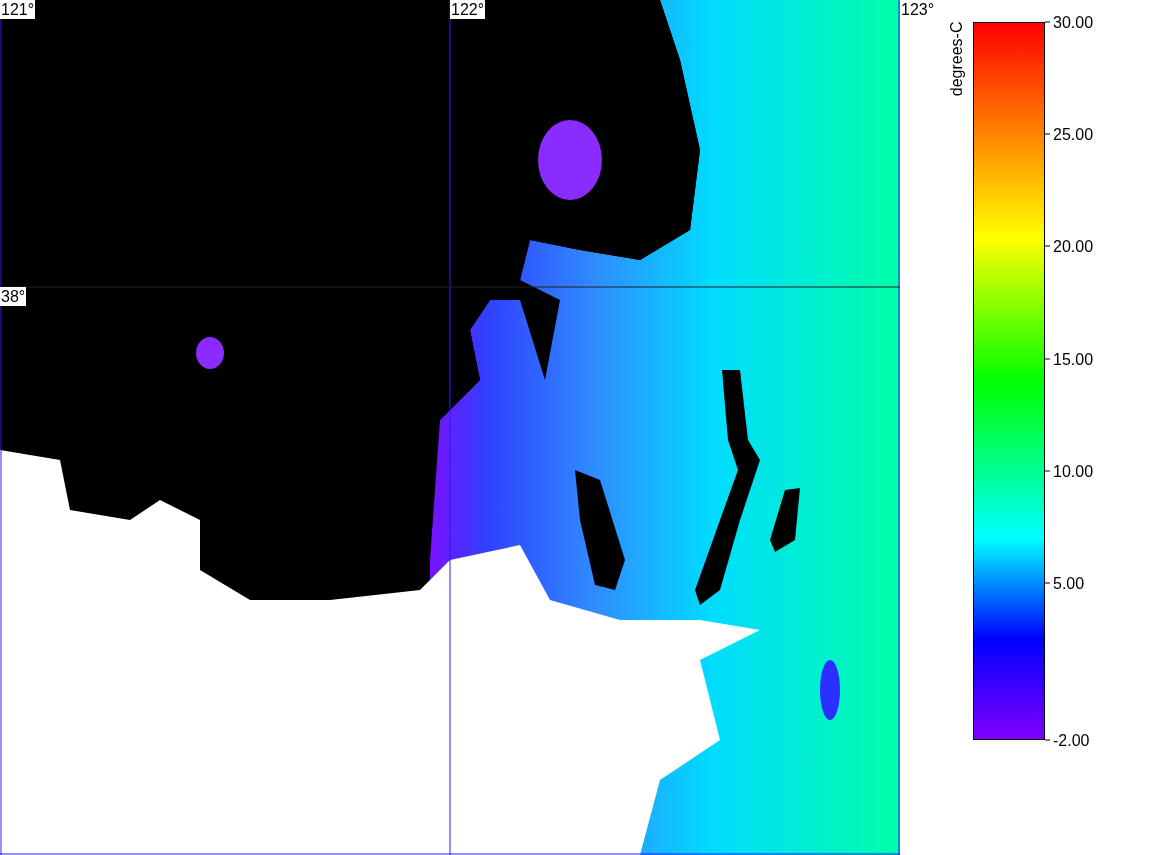 The height and width of the screenshot is (855, 1166). What do you see at coordinates (468, 9) in the screenshot?
I see `longitude-label: 122°` at bounding box center [468, 9].